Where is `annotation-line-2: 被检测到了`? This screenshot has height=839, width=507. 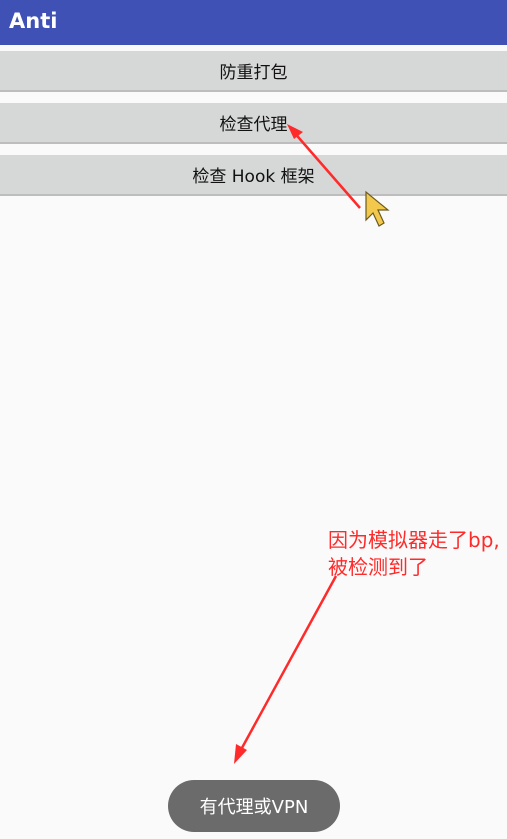
annotation-line-2: 被检测到了 is located at coordinates (378, 567).